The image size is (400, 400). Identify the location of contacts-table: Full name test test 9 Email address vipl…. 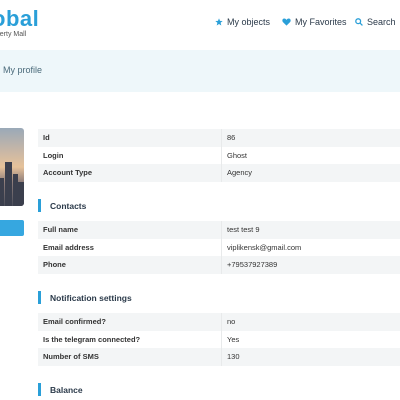
(219, 247).